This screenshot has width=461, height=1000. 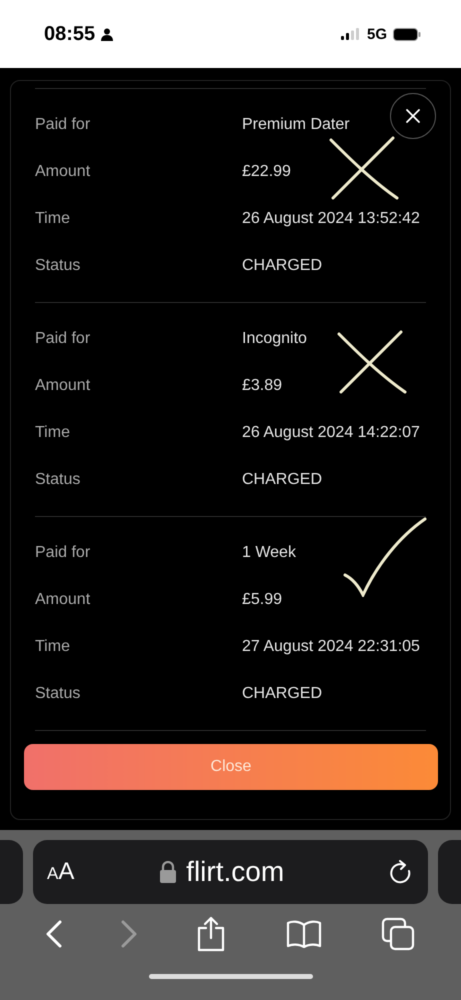 What do you see at coordinates (262, 385) in the screenshot?
I see `field-value: £3.89` at bounding box center [262, 385].